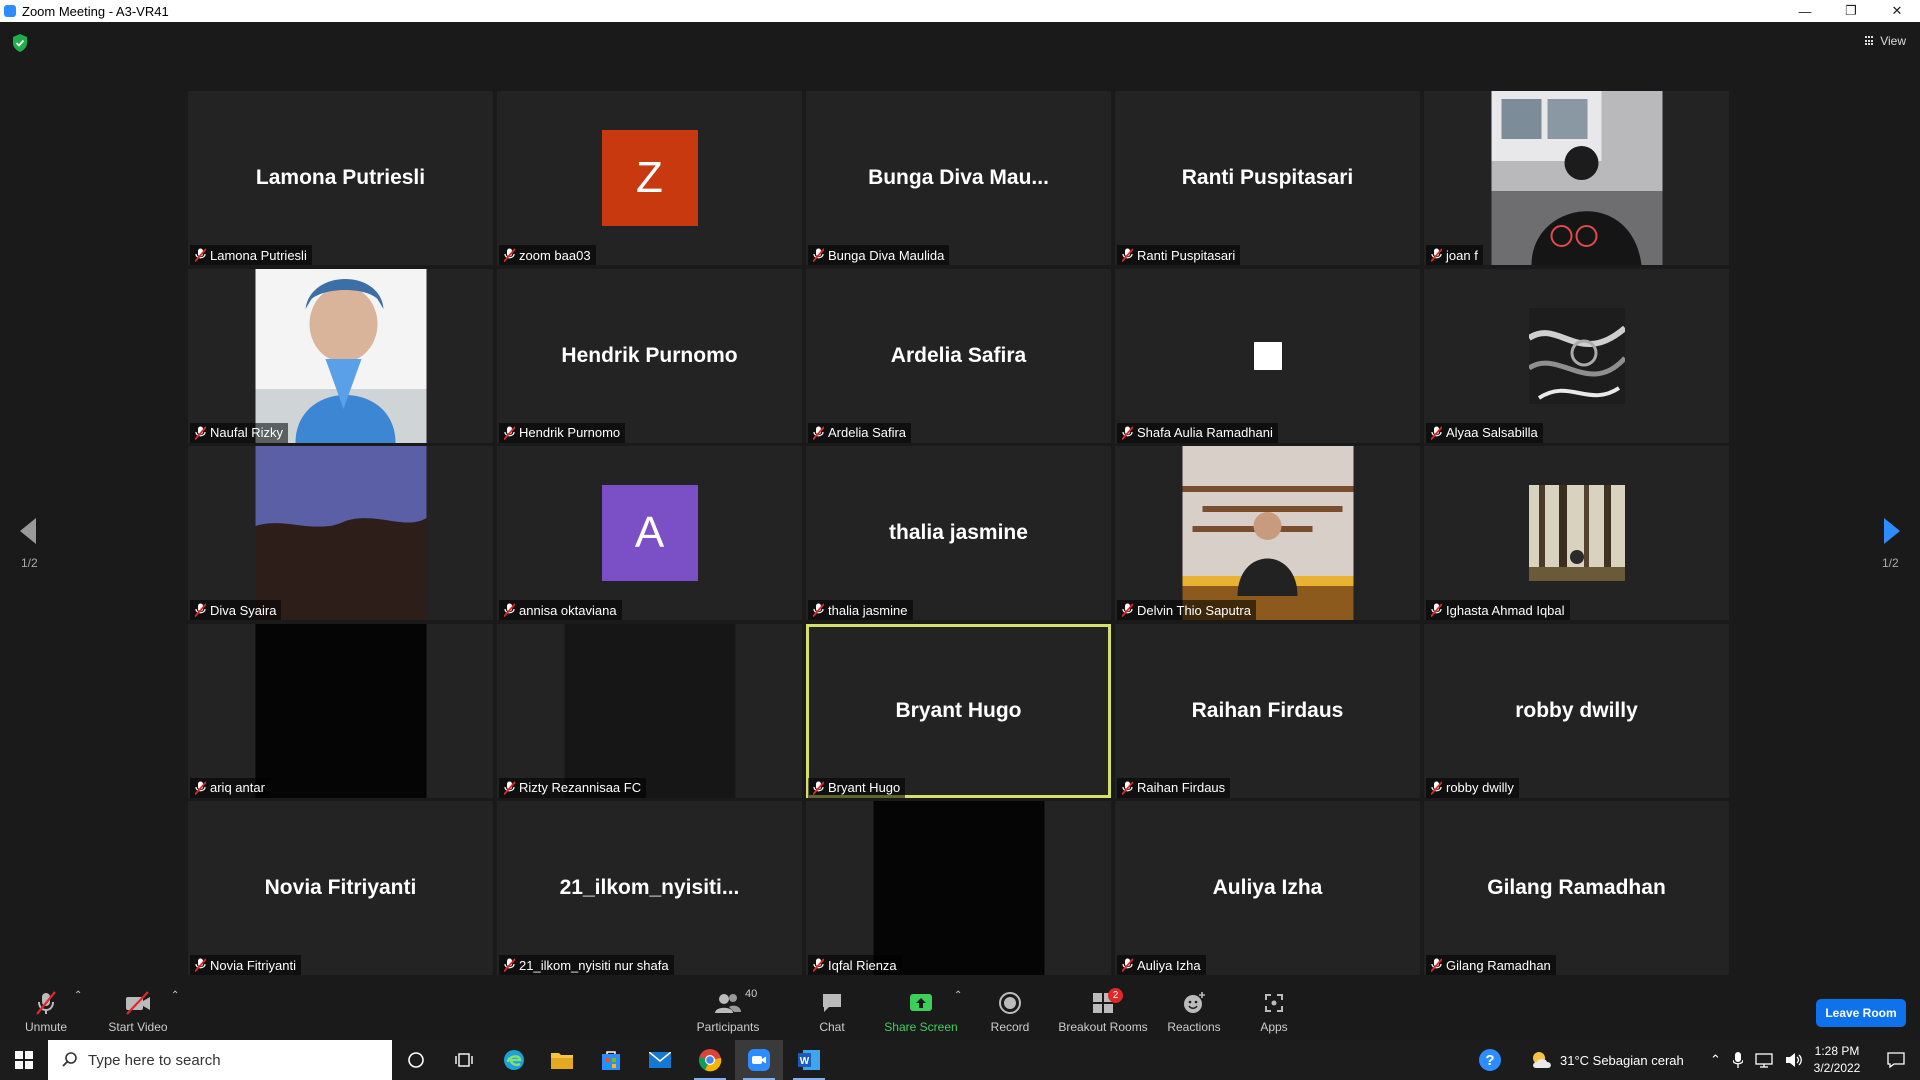 This screenshot has height=1080, width=1920. I want to click on file-explorer-icon, so click(562, 1060).